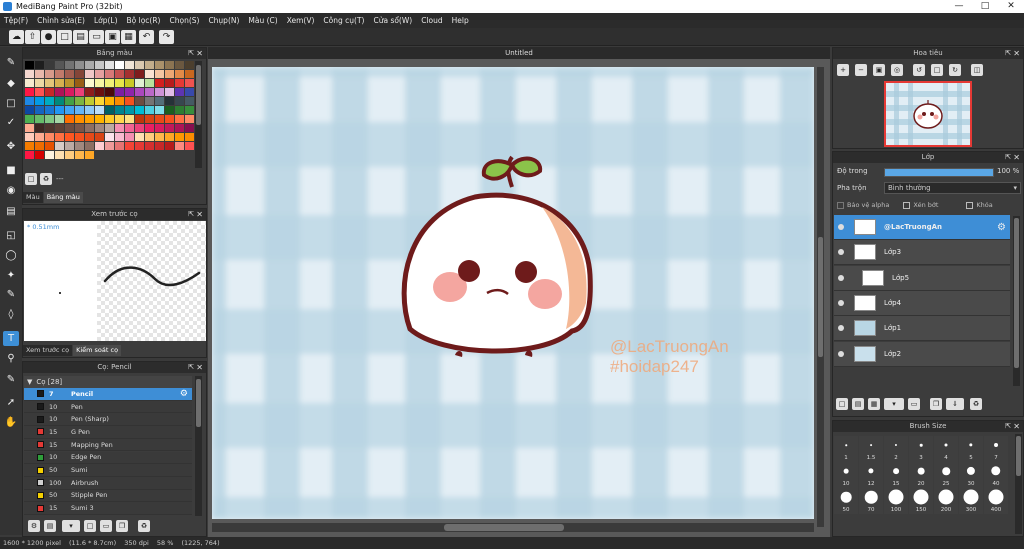  I want to click on speech-icon: □, so click(64, 37).